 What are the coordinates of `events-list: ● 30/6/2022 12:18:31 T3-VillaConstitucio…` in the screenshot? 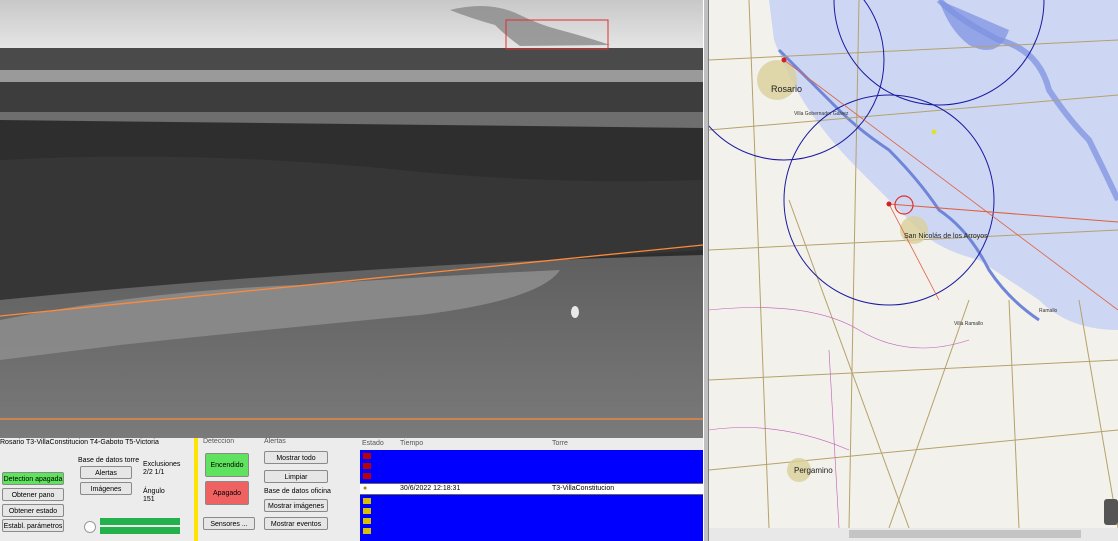 It's located at (531, 495).